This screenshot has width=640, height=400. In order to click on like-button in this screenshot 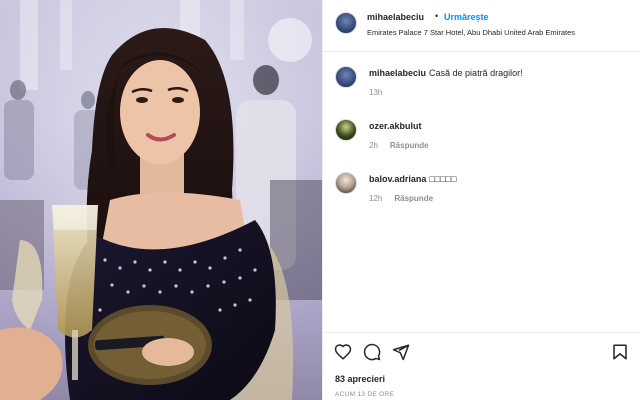, I will do `click(343, 352)`.